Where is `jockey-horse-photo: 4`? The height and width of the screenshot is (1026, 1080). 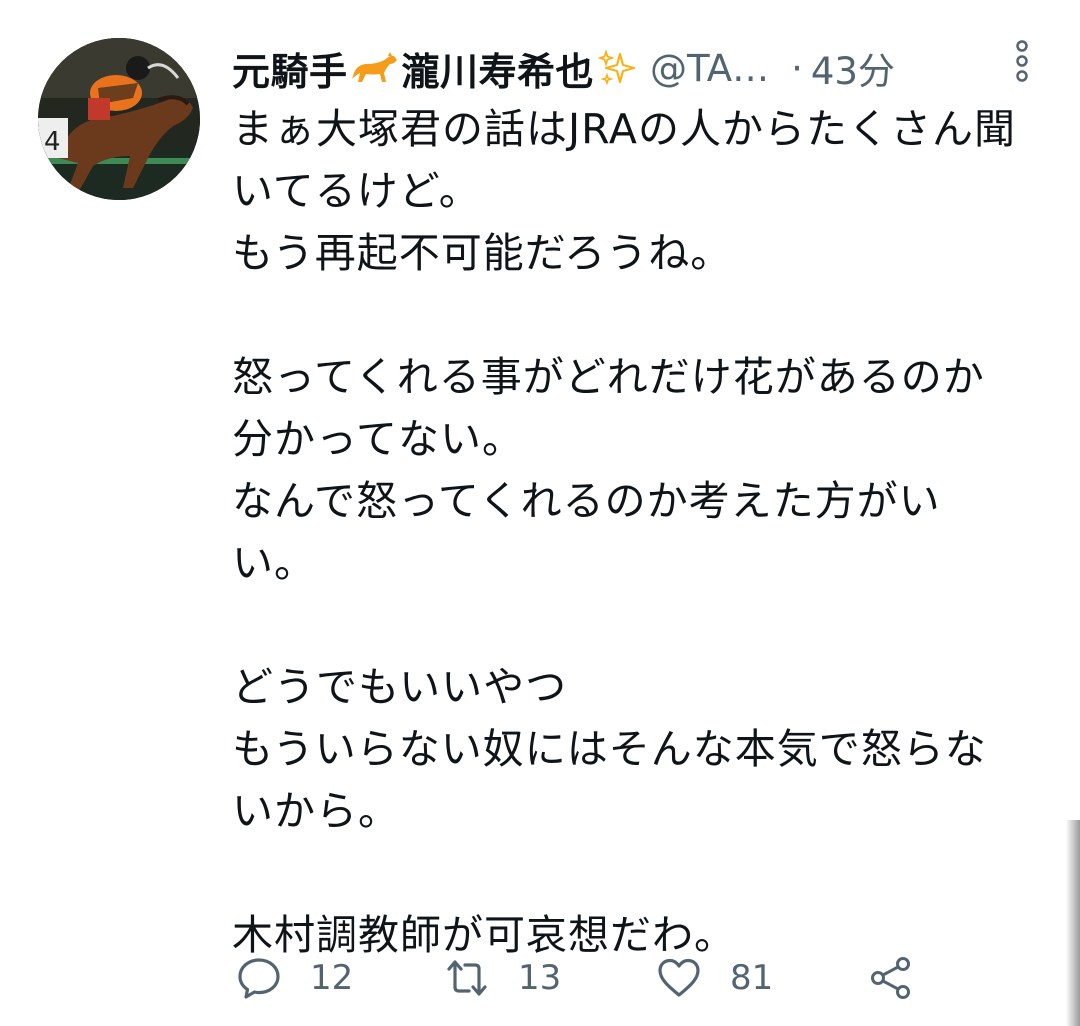
jockey-horse-photo: 4 is located at coordinates (119, 119).